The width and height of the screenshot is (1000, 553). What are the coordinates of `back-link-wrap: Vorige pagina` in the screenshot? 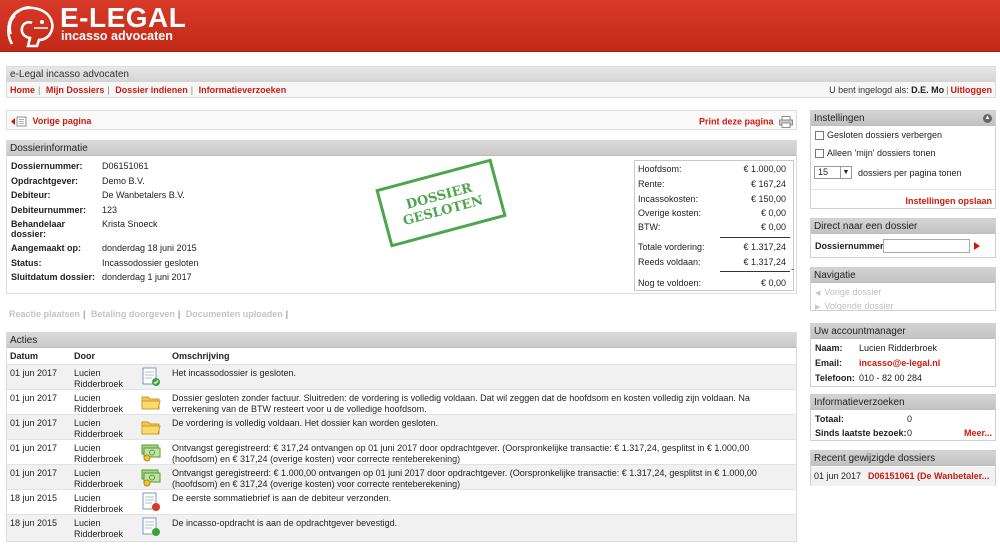 It's located at (50, 121).